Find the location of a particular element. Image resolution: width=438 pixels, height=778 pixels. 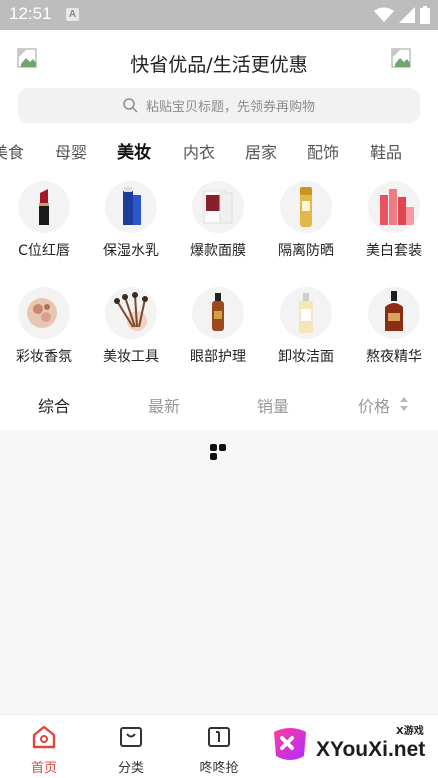

watermark-logo-icon is located at coordinates (290, 744).